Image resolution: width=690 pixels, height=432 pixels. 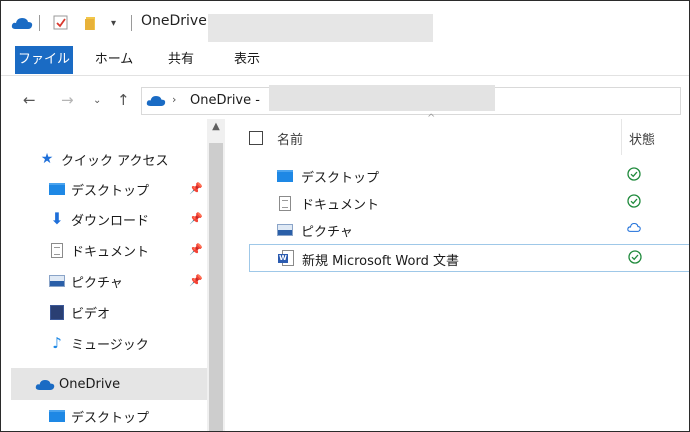 I want to click on nav-item-downloads: ⬇ ダウンロード, so click(x=98, y=219).